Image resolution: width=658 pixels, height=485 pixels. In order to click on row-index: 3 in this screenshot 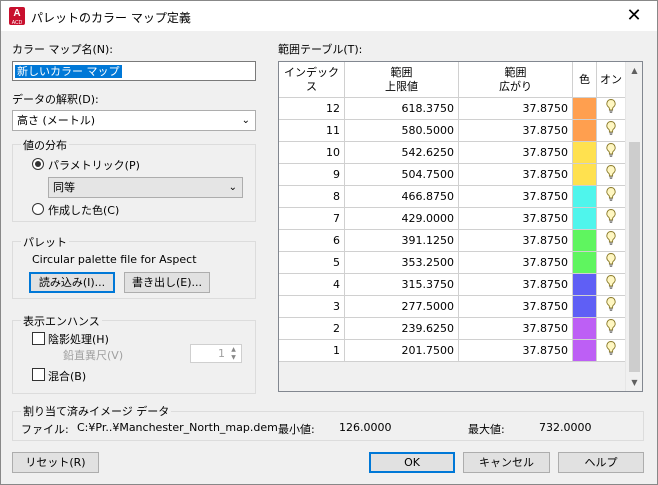, I will do `click(312, 307)`.